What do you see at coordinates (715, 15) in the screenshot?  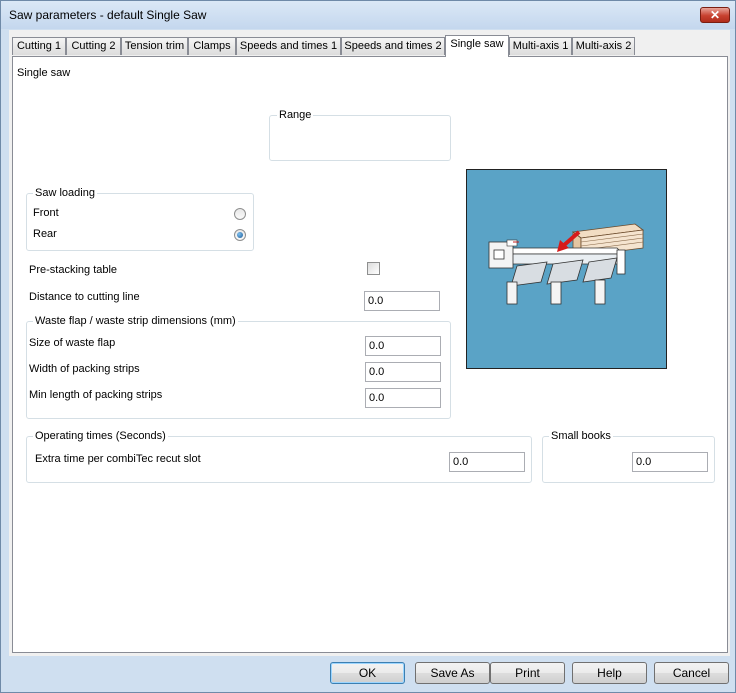 I see `close-button: ✕` at bounding box center [715, 15].